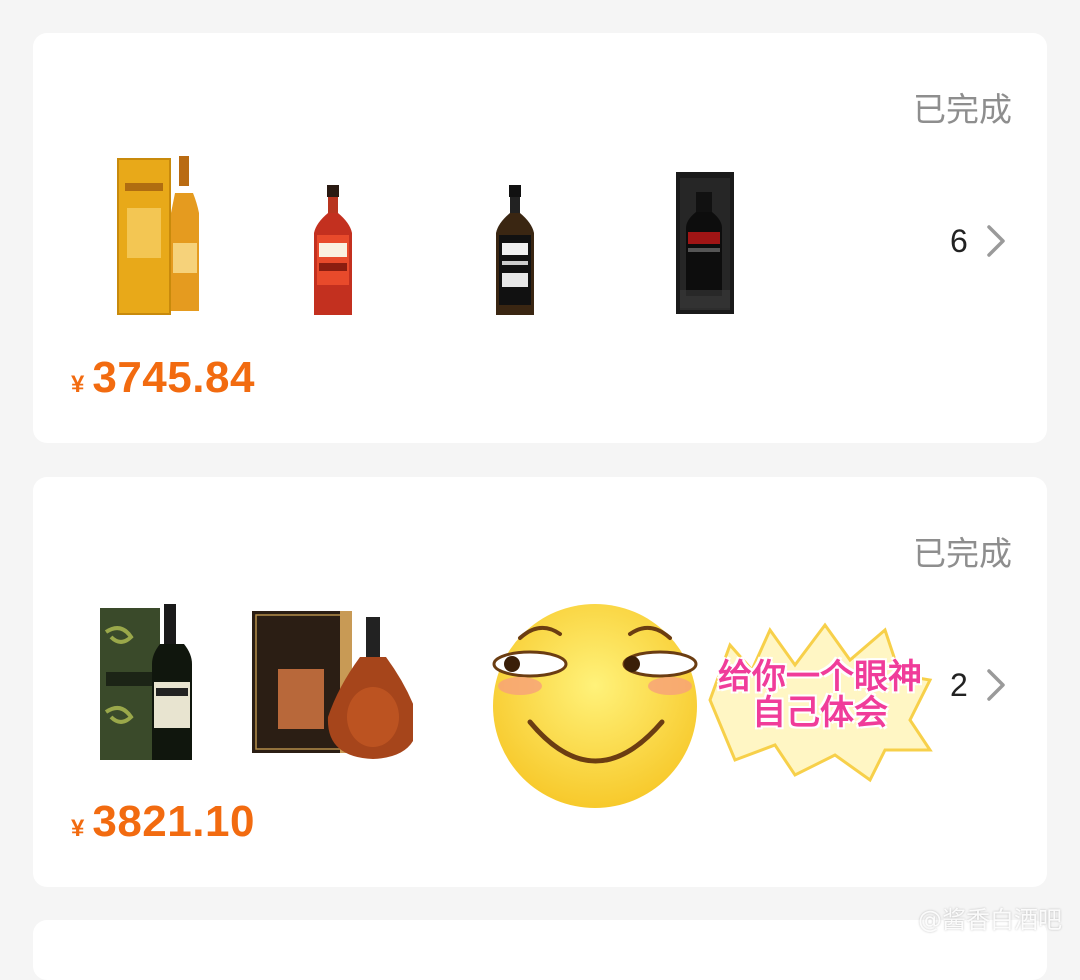 The height and width of the screenshot is (980, 1080). Describe the element at coordinates (333, 245) in the screenshot. I see `jack-daniels-fire-bottle-icon` at that location.